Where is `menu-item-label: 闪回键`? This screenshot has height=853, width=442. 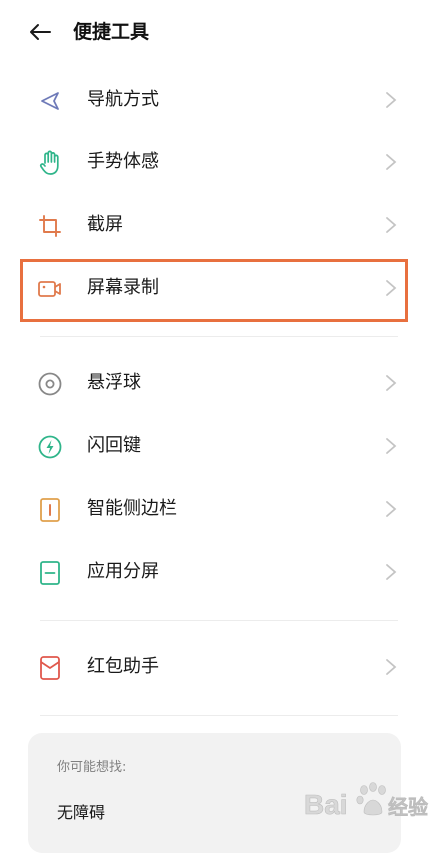
menu-item-label: 闪回键 is located at coordinates (114, 445).